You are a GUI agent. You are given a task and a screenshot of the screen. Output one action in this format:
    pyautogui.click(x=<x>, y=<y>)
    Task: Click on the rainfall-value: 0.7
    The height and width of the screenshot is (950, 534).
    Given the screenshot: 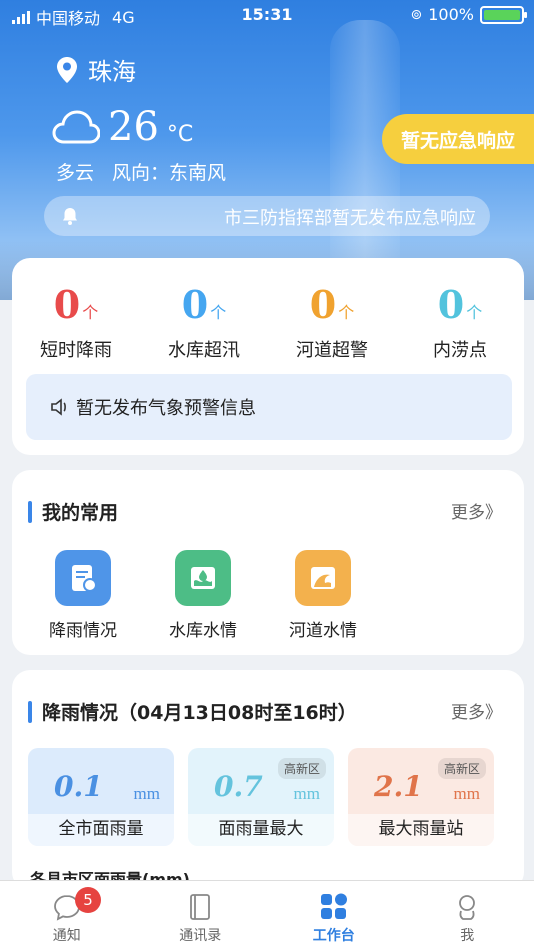 What is the action you would take?
    pyautogui.click(x=238, y=786)
    